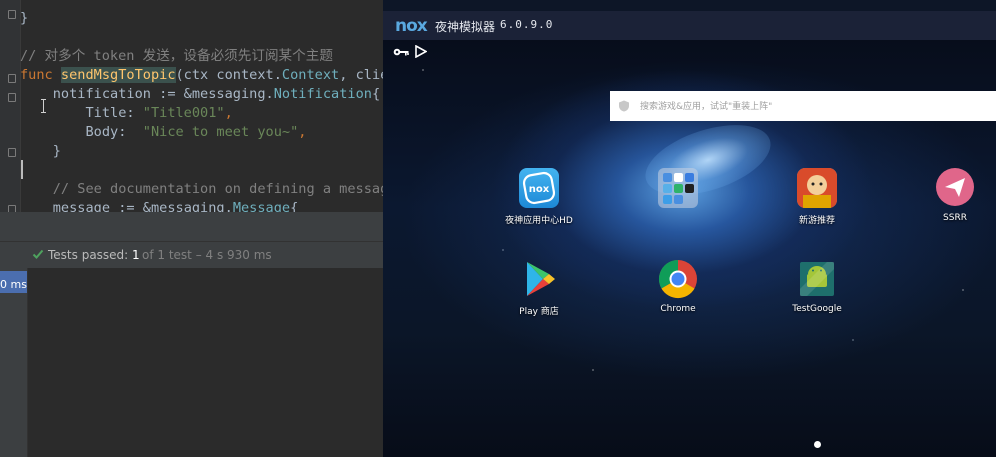 The height and width of the screenshot is (457, 996). Describe the element at coordinates (401, 52) in the screenshot. I see `key-icon` at that location.